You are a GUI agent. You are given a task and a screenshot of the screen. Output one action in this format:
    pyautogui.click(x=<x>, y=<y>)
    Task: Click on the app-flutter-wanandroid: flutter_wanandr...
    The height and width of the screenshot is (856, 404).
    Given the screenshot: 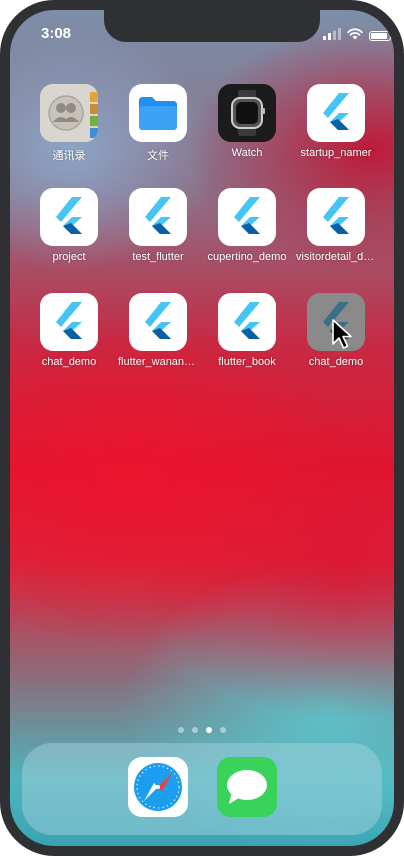 What is the action you would take?
    pyautogui.click(x=158, y=330)
    